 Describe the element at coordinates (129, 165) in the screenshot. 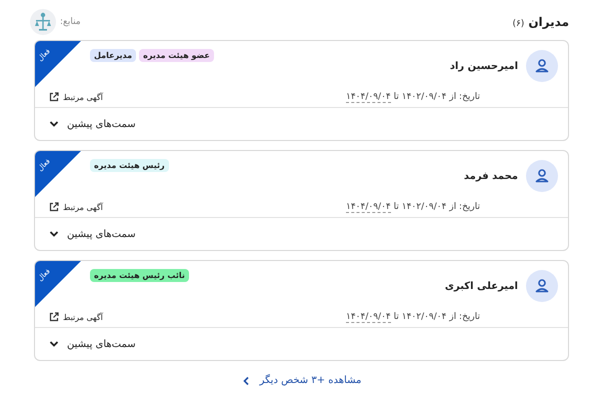

I see `role-tag: رئیس هیئت مدیره` at that location.